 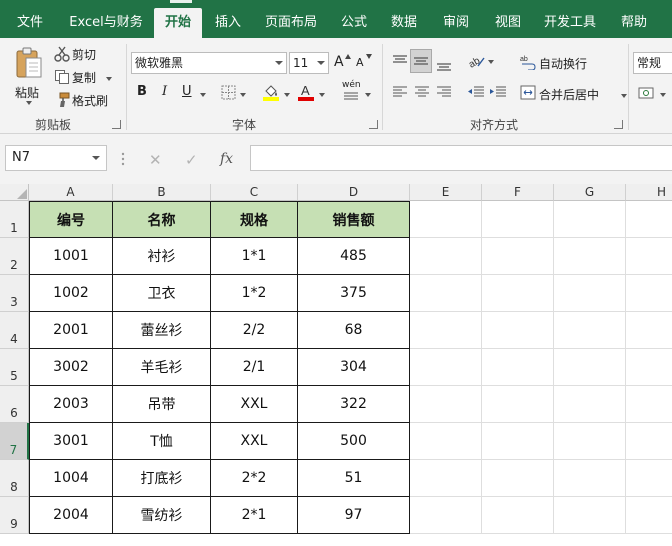 What do you see at coordinates (14, 293) in the screenshot?
I see `row-header-3: 3` at bounding box center [14, 293].